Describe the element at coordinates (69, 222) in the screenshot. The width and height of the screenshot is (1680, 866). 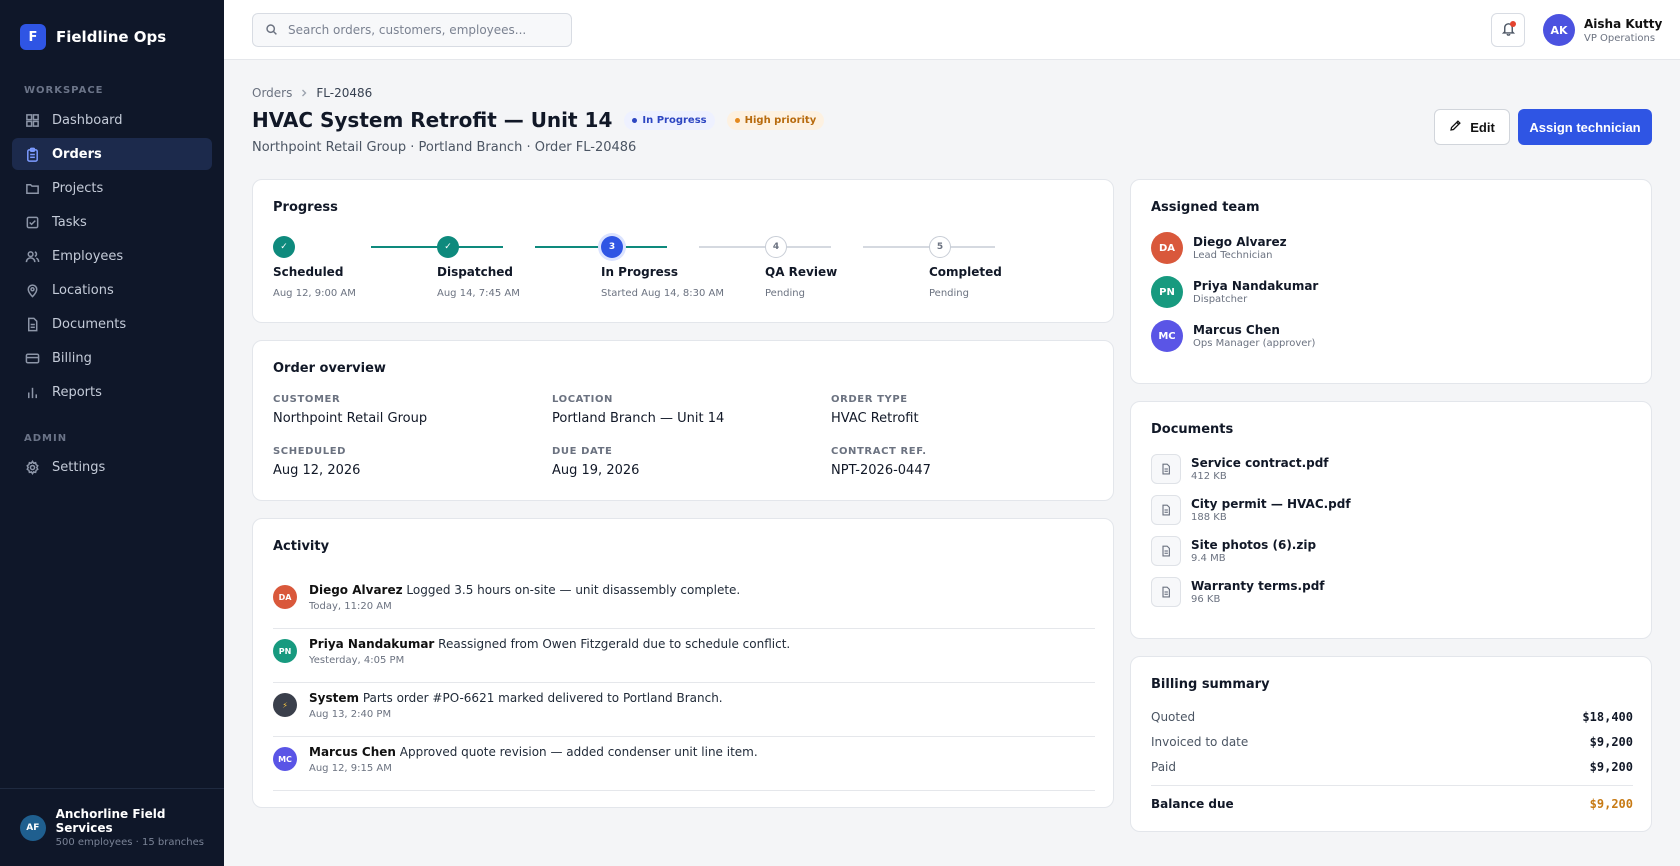
I see `sidebar-item-label: Tasks` at that location.